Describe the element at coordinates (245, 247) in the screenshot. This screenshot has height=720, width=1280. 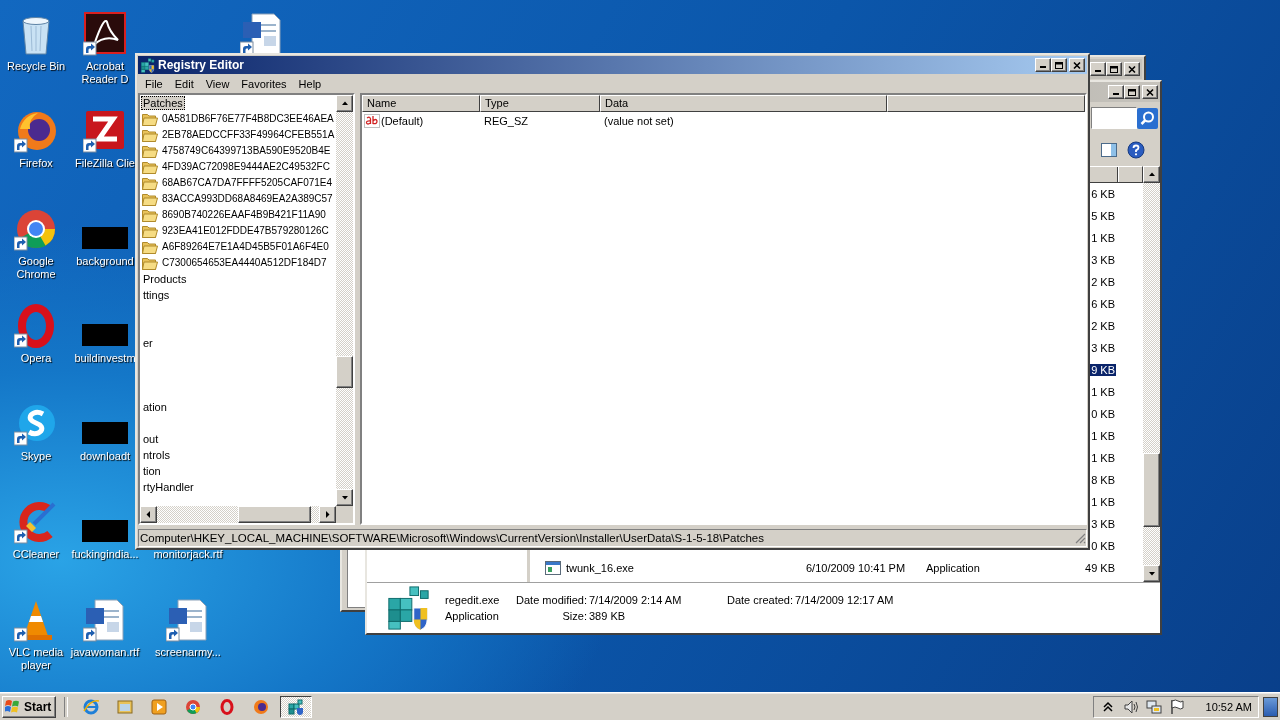
I see `tree-item: A6F89264E7E1A4D45B5F01A6F4E0` at that location.